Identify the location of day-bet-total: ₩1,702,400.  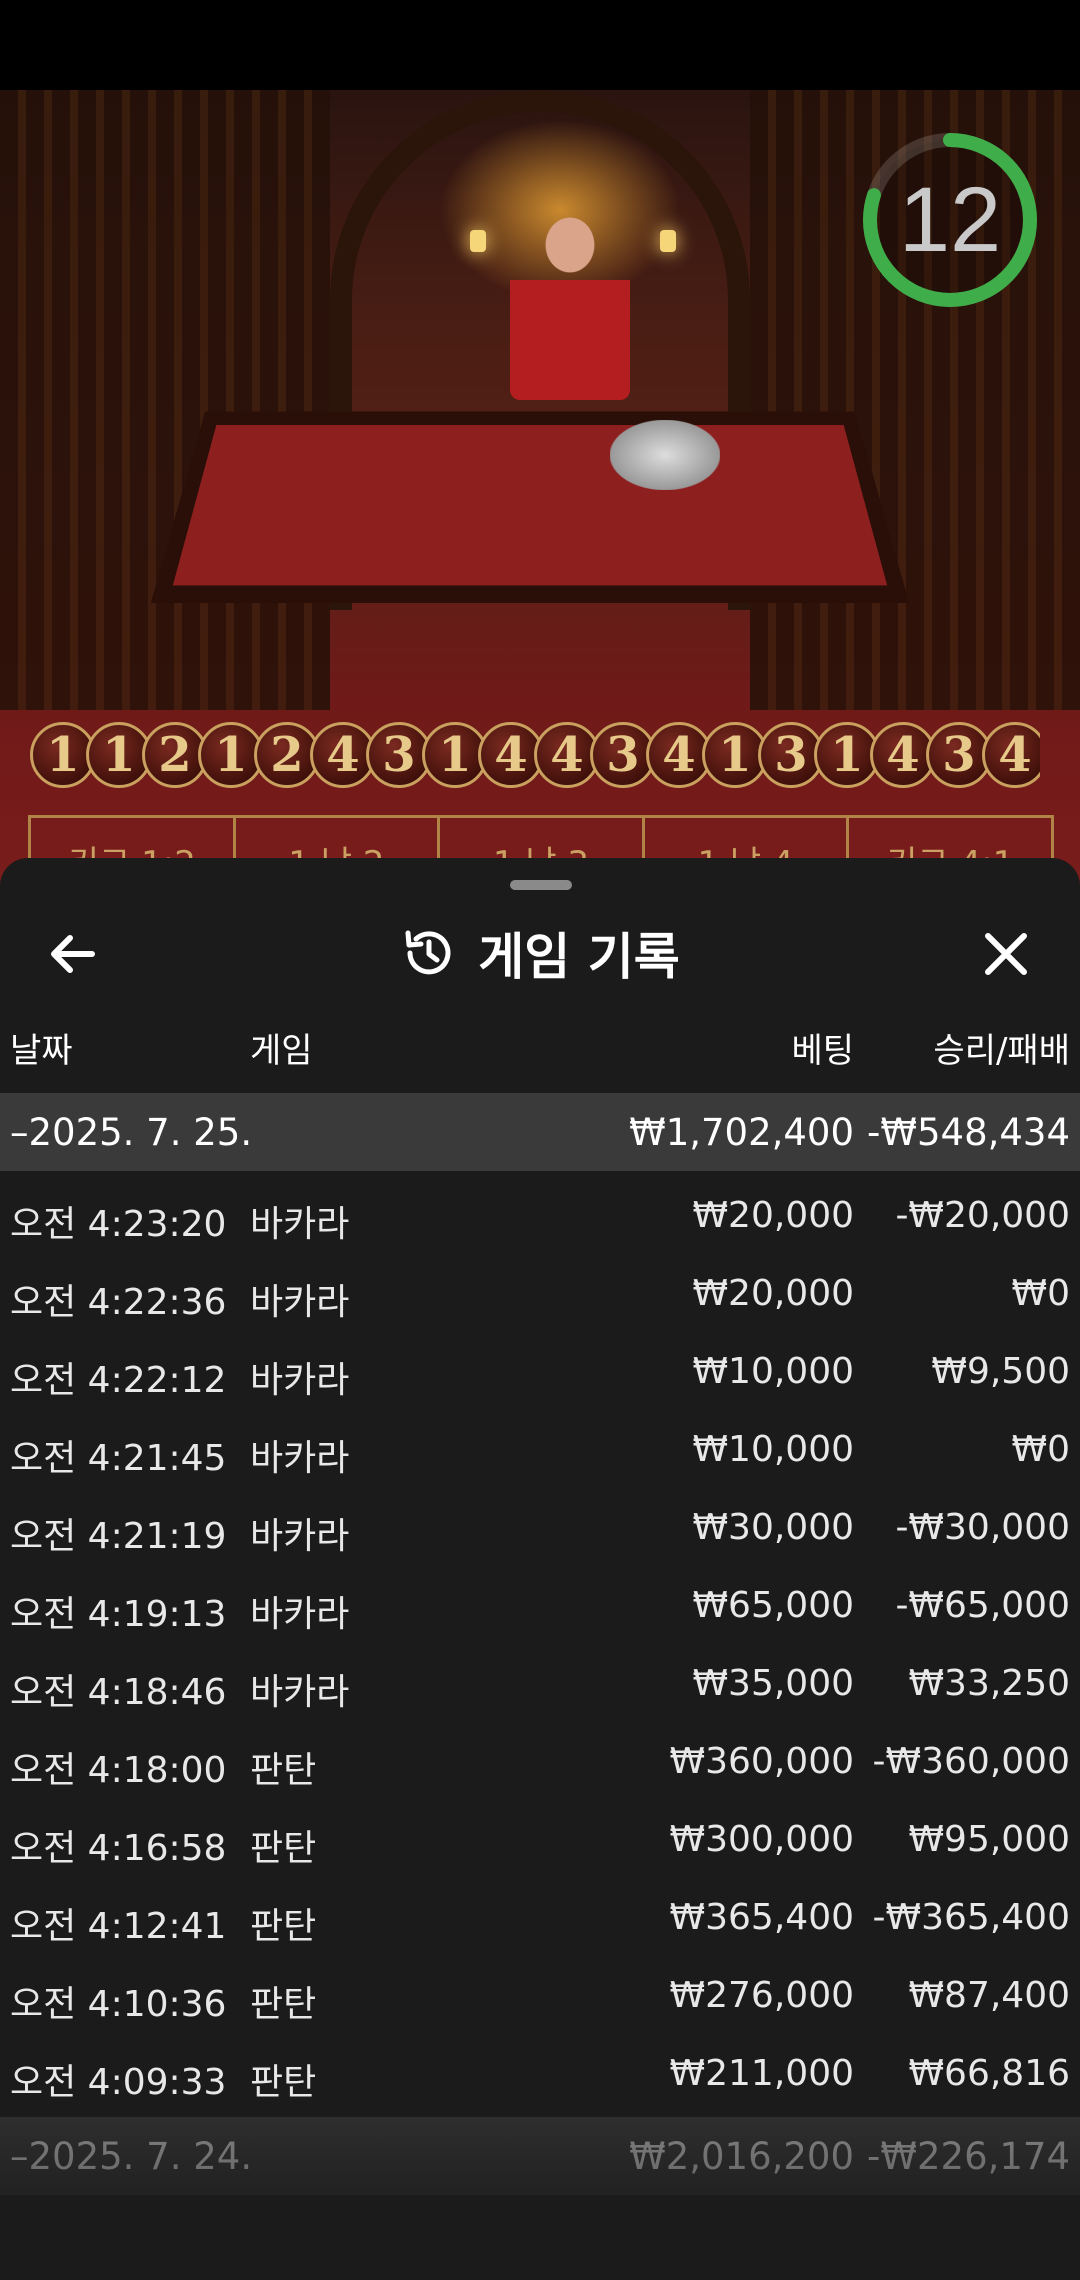
(741, 1132).